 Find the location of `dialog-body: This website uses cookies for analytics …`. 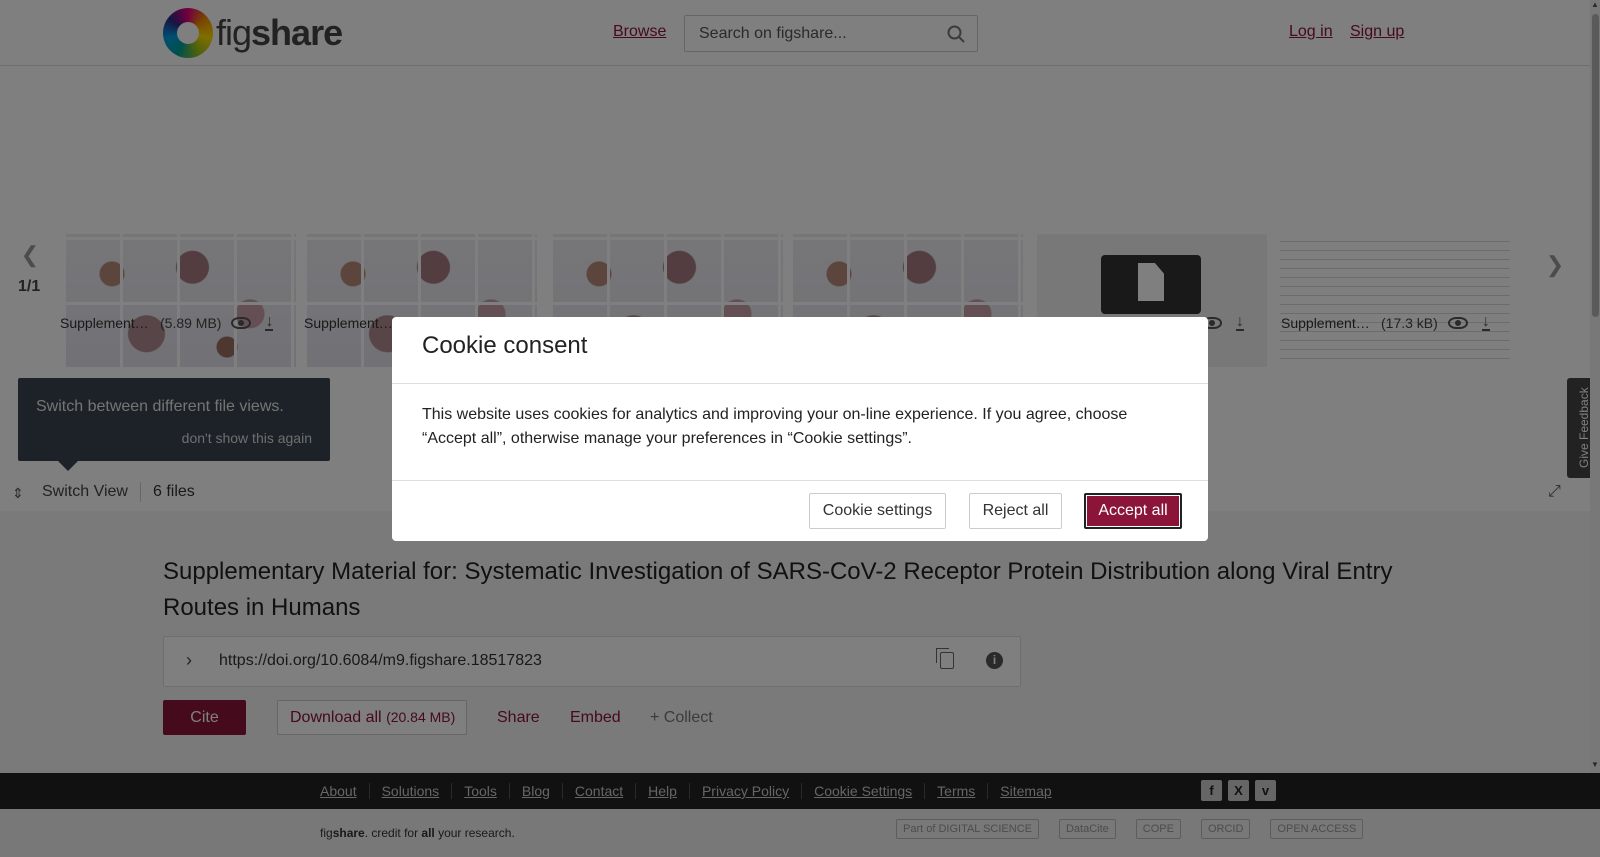

dialog-body: This website uses cookies for analytics … is located at coordinates (775, 426).